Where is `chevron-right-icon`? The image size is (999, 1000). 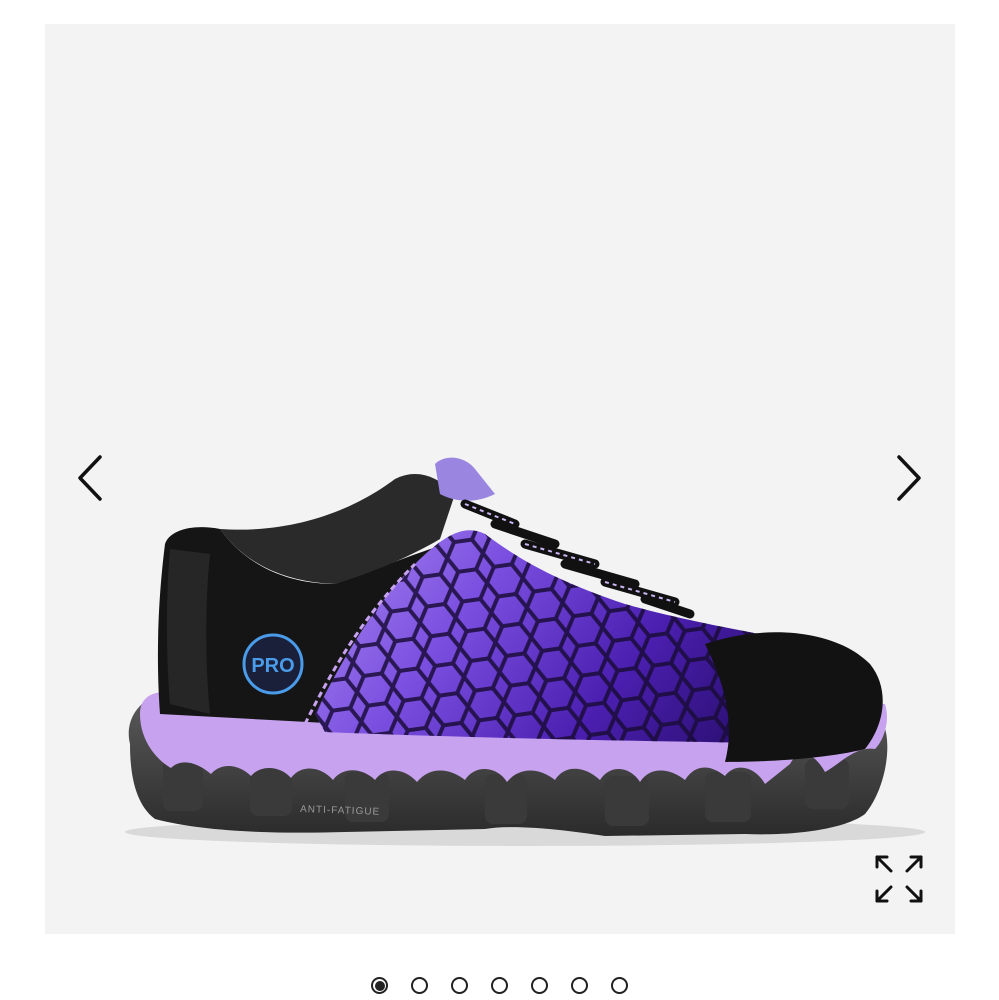 chevron-right-icon is located at coordinates (909, 478).